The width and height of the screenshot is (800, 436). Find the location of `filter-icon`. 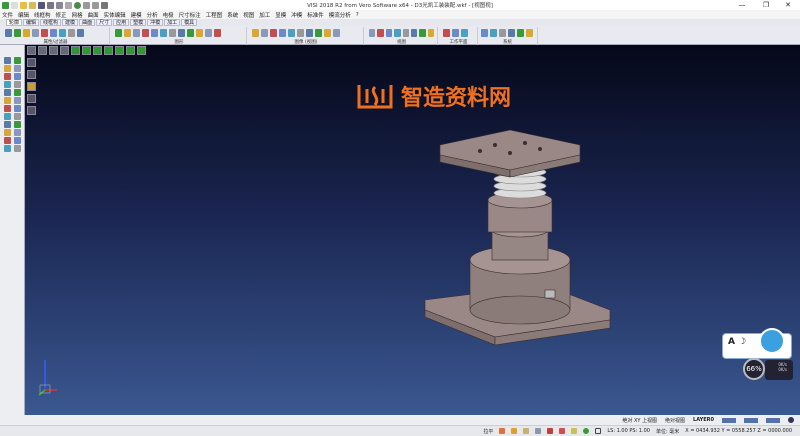

filter-icon is located at coordinates (550, 431).